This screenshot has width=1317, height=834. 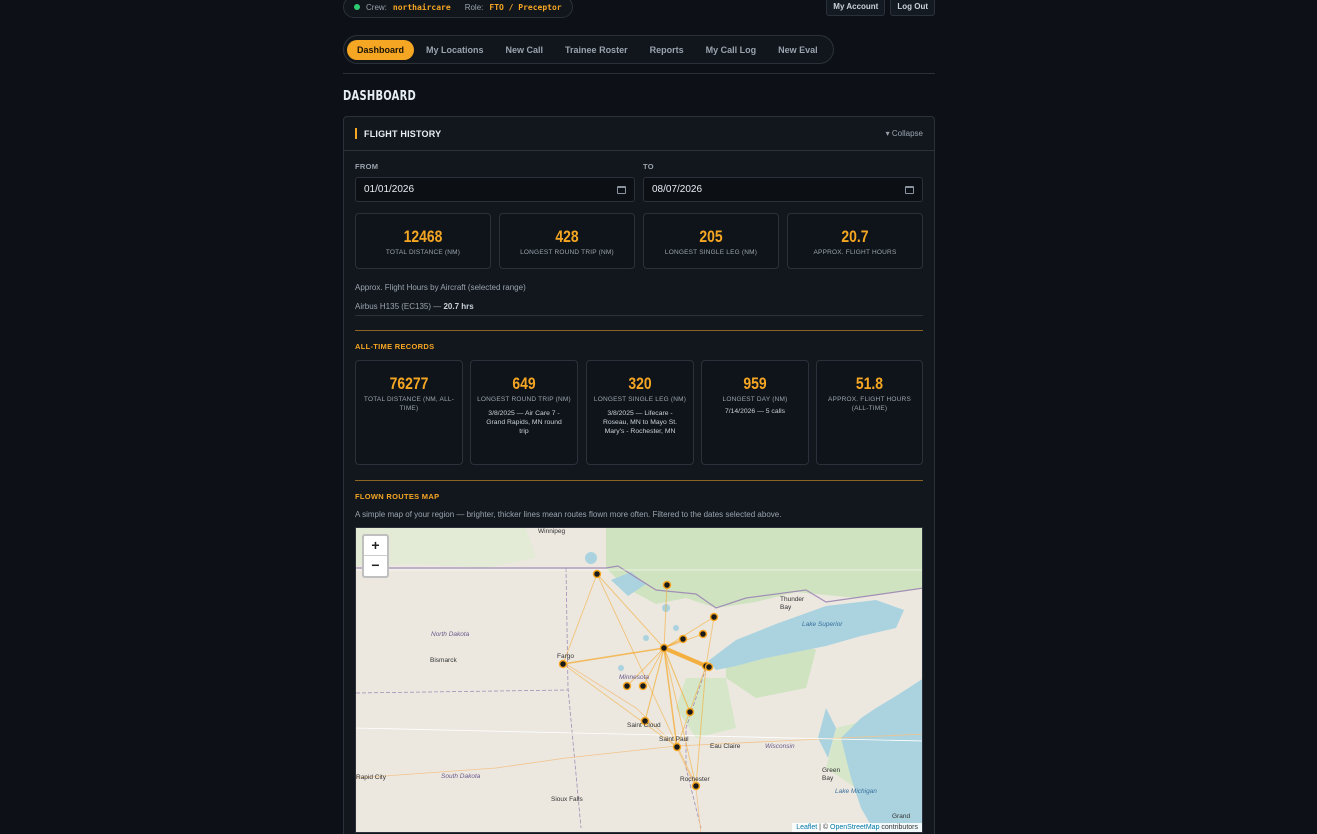 What do you see at coordinates (565, 656) in the screenshot?
I see `map-label-fargo: Fargo` at bounding box center [565, 656].